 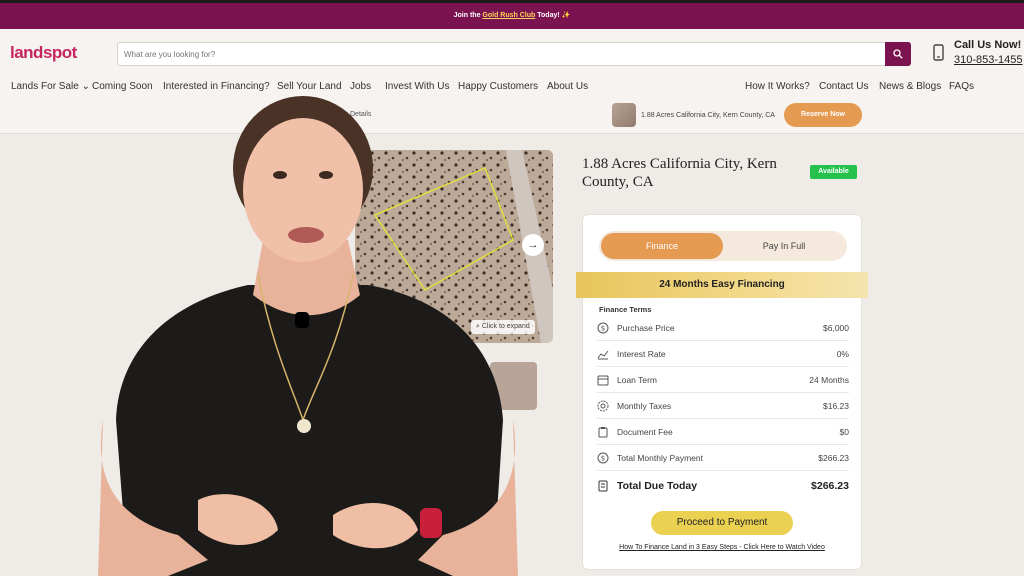 I want to click on total-due-row: Total Due Today $266.23, so click(x=723, y=486).